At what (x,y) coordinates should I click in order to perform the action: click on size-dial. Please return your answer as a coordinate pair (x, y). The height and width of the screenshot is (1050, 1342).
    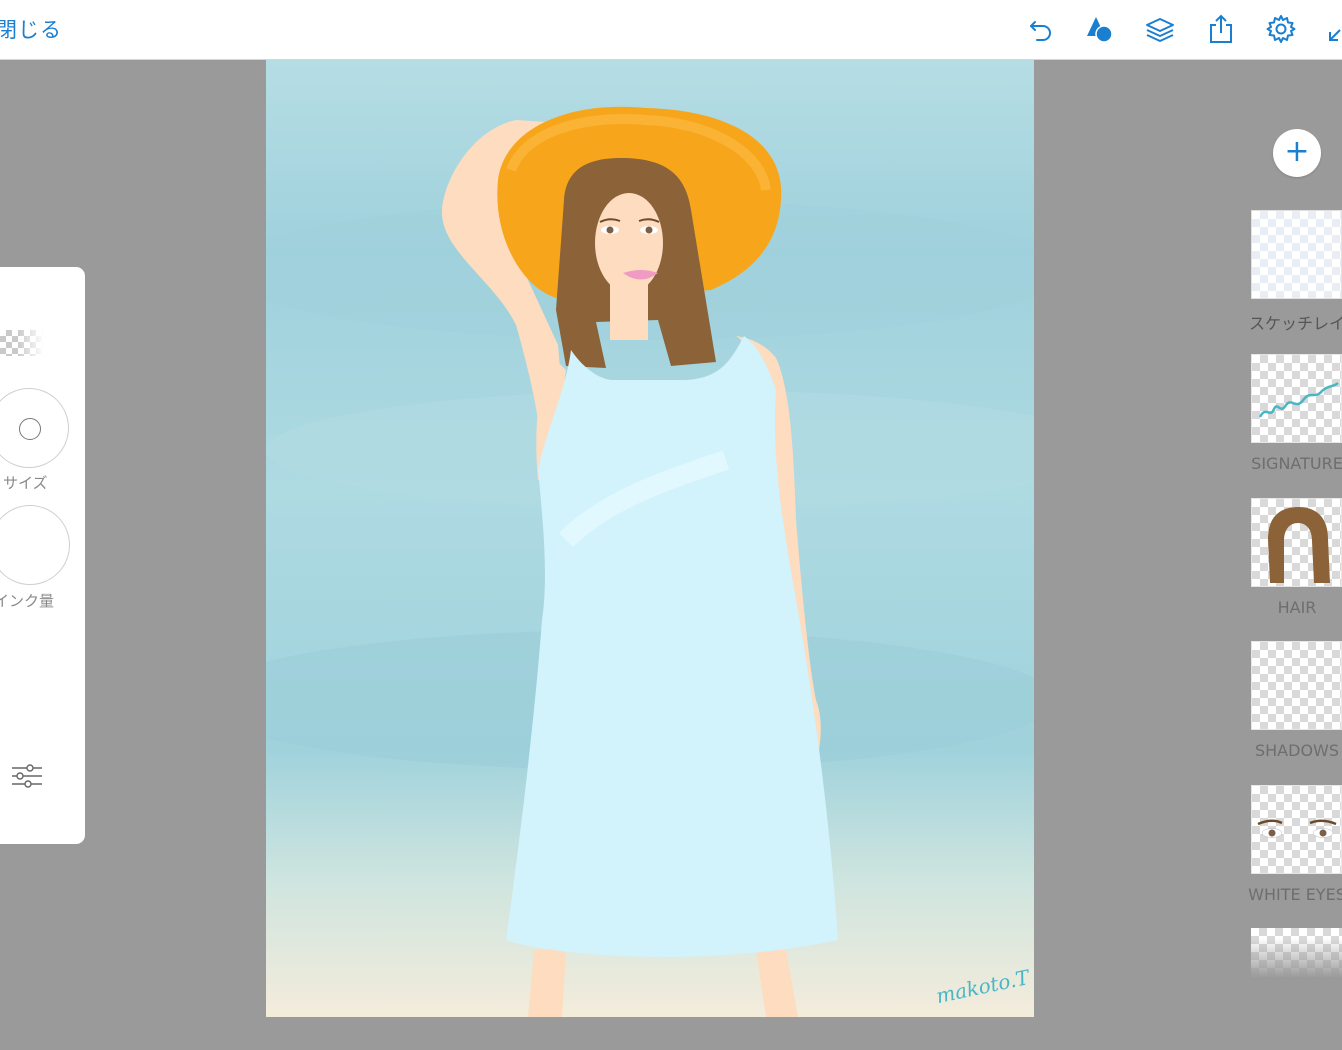
    Looking at the image, I should click on (34, 428).